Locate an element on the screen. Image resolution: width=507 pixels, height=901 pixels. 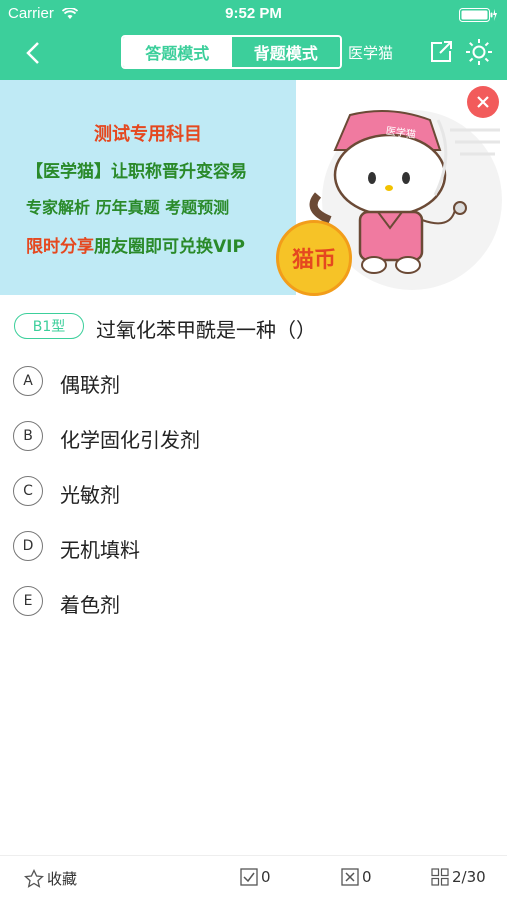
correct-count-value: 0 is located at coordinates (266, 877).